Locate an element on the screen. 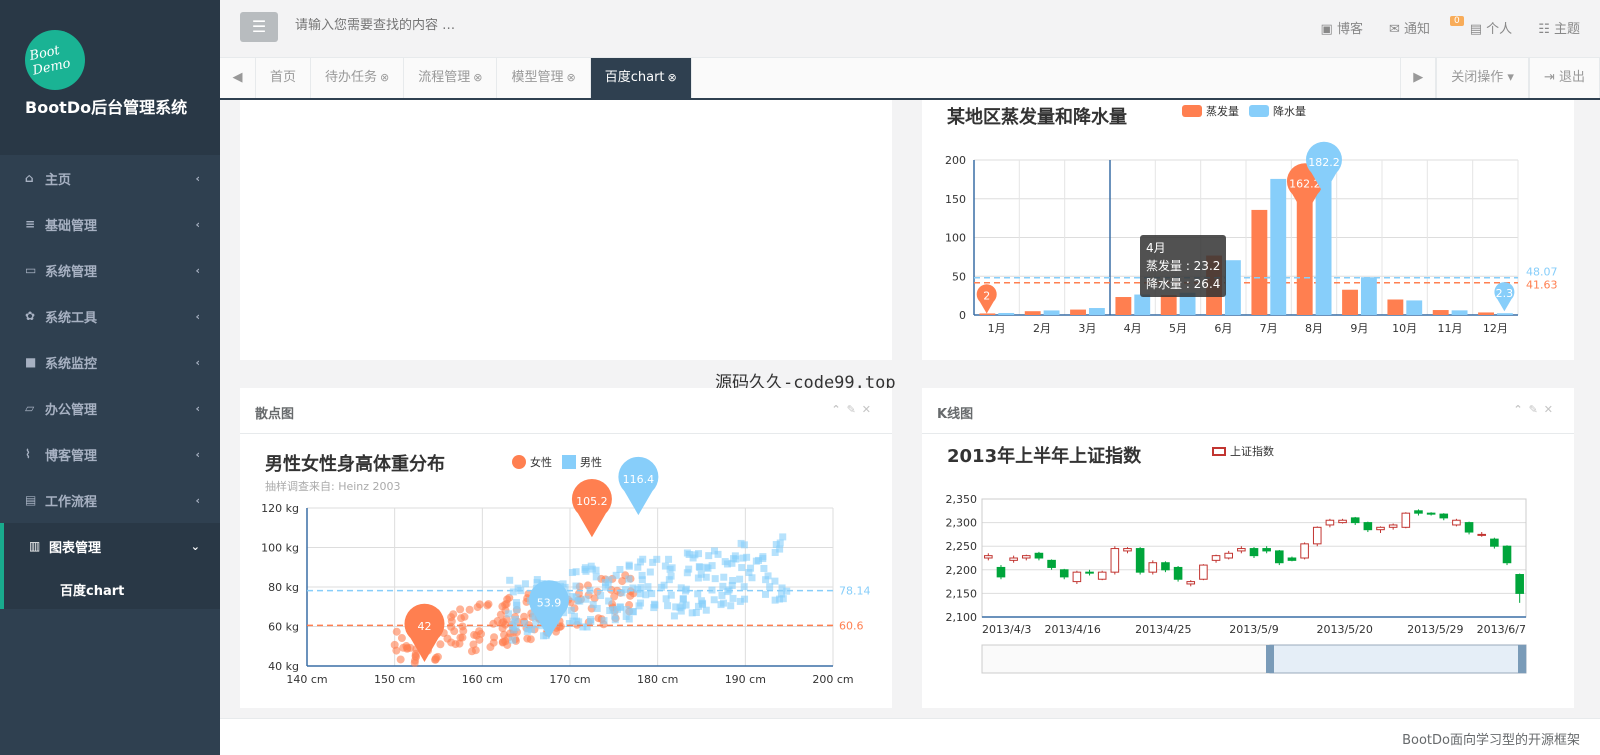  tab-todo: 待办任务 ⊗ is located at coordinates (358, 78).